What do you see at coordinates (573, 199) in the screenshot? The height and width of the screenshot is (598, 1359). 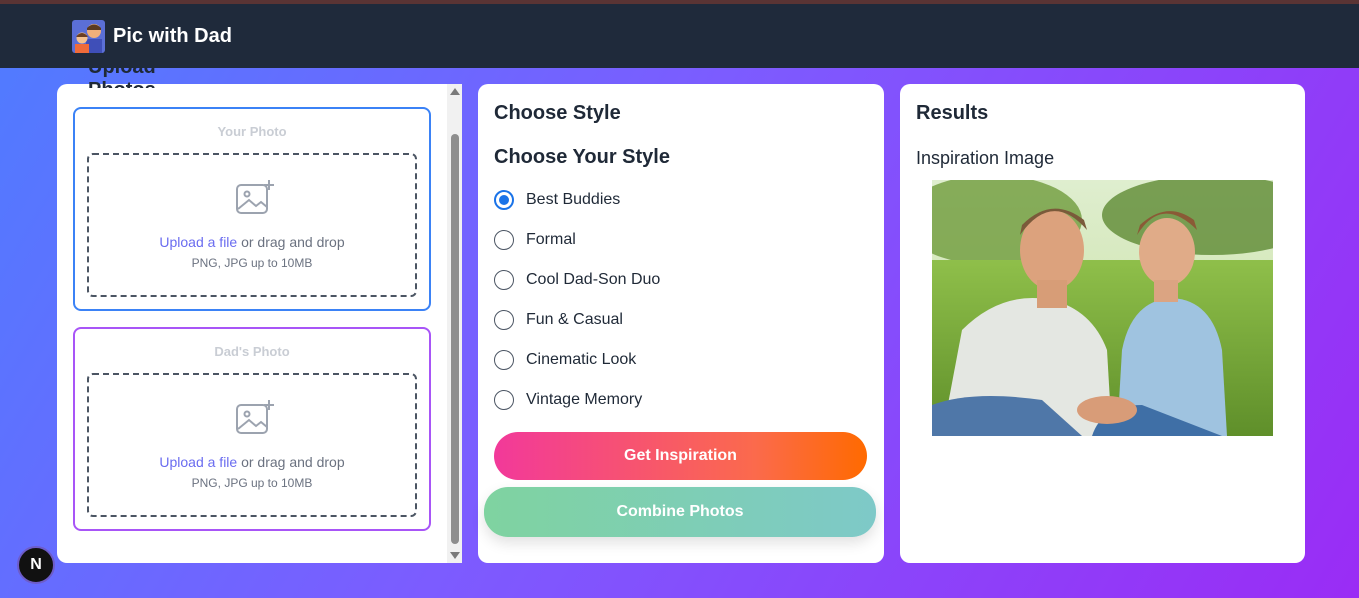 I see `style-option-label: Best Buddies` at bounding box center [573, 199].